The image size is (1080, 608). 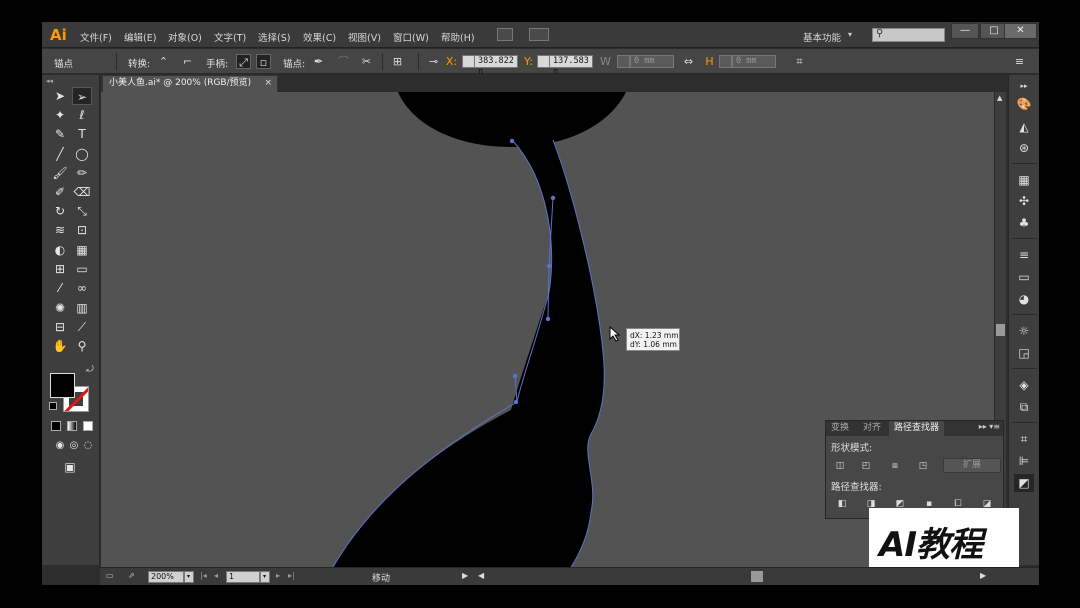 I want to click on artboard-number-field: 1, so click(x=243, y=577).